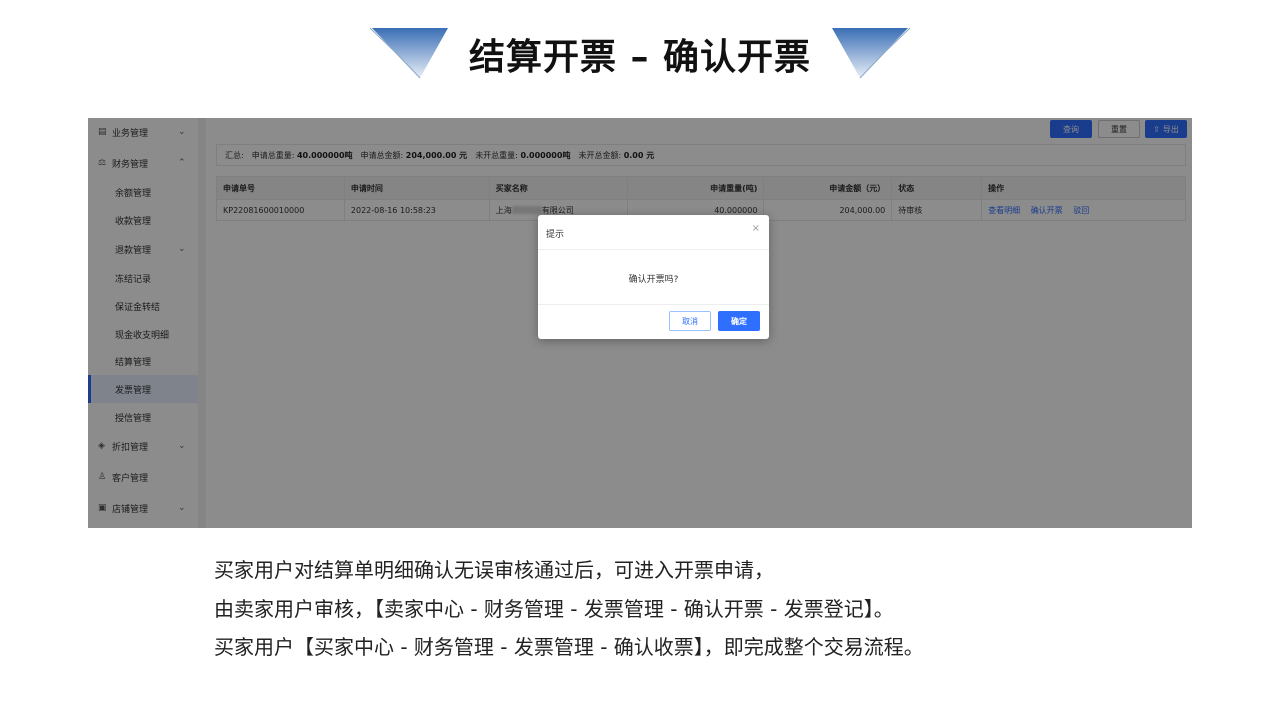  Describe the element at coordinates (494, 570) in the screenshot. I see `description-line-1: 买家用户对结算单明细确认无误审核通过后，可进入开票申请，` at that location.